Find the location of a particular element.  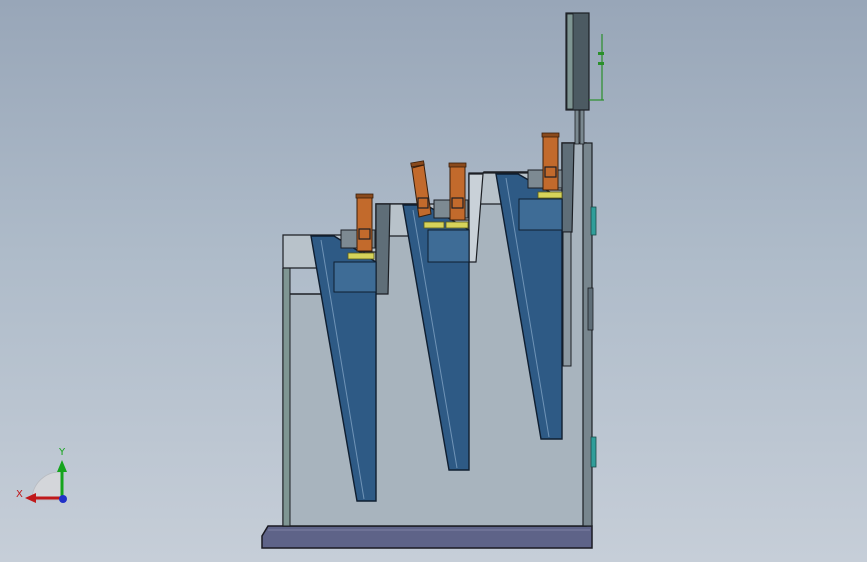

y-axis-arrowhead is located at coordinates (62, 466).